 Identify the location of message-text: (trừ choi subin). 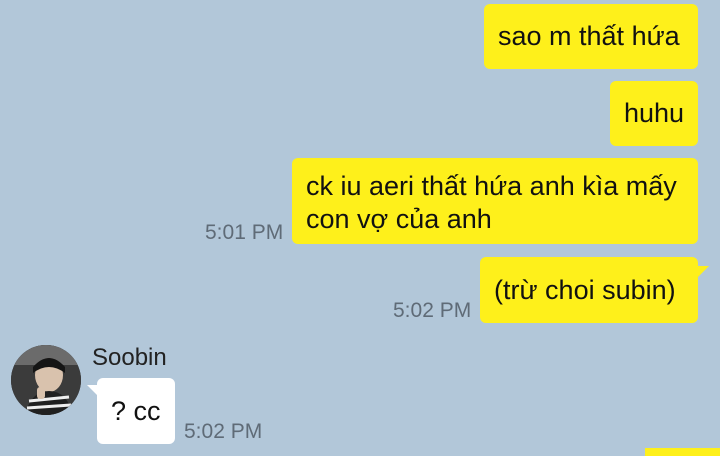
(585, 290).